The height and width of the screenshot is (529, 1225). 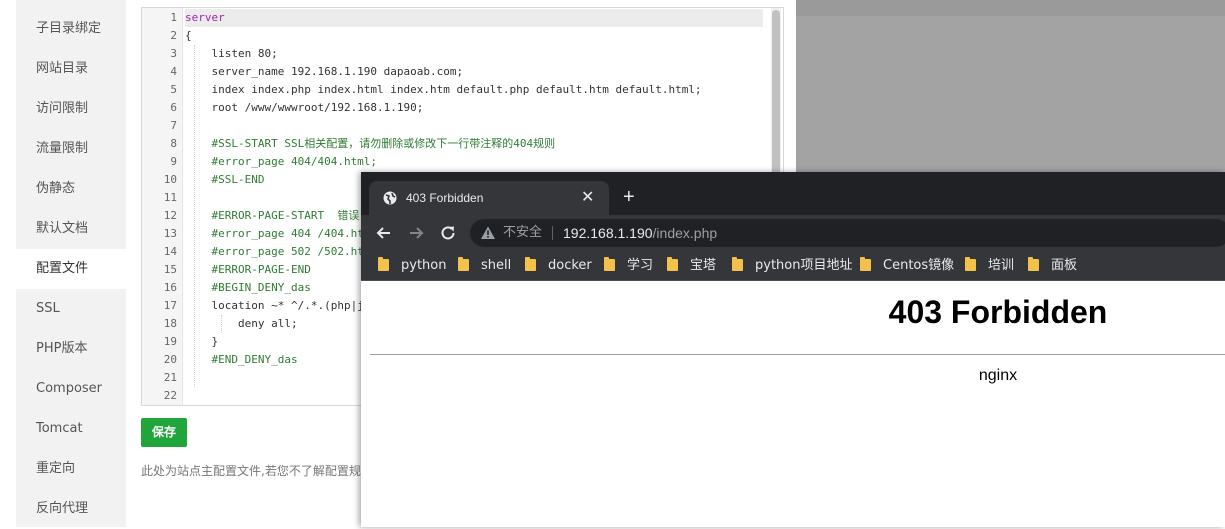 I want to click on bookmark-training: 培训, so click(x=989, y=265).